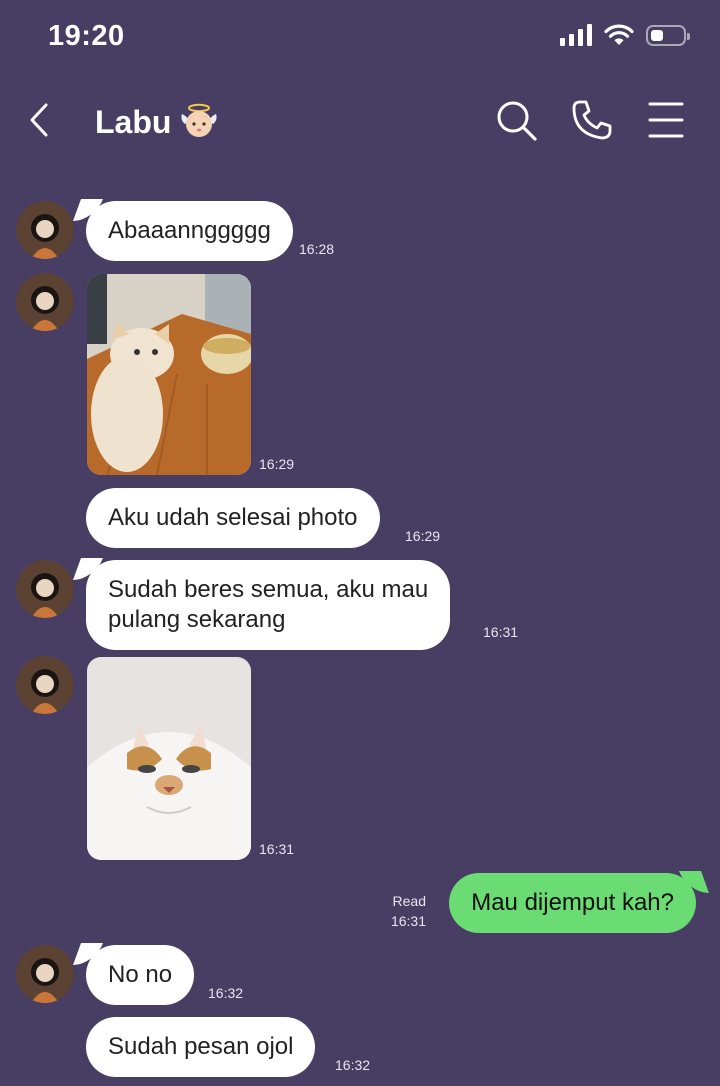  I want to click on photo-message-cat-on-table, so click(169, 374).